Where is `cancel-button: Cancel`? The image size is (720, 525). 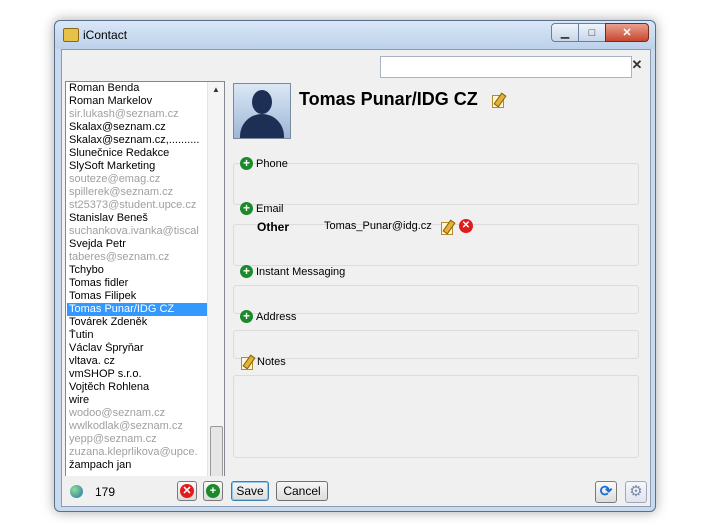 cancel-button: Cancel is located at coordinates (302, 491).